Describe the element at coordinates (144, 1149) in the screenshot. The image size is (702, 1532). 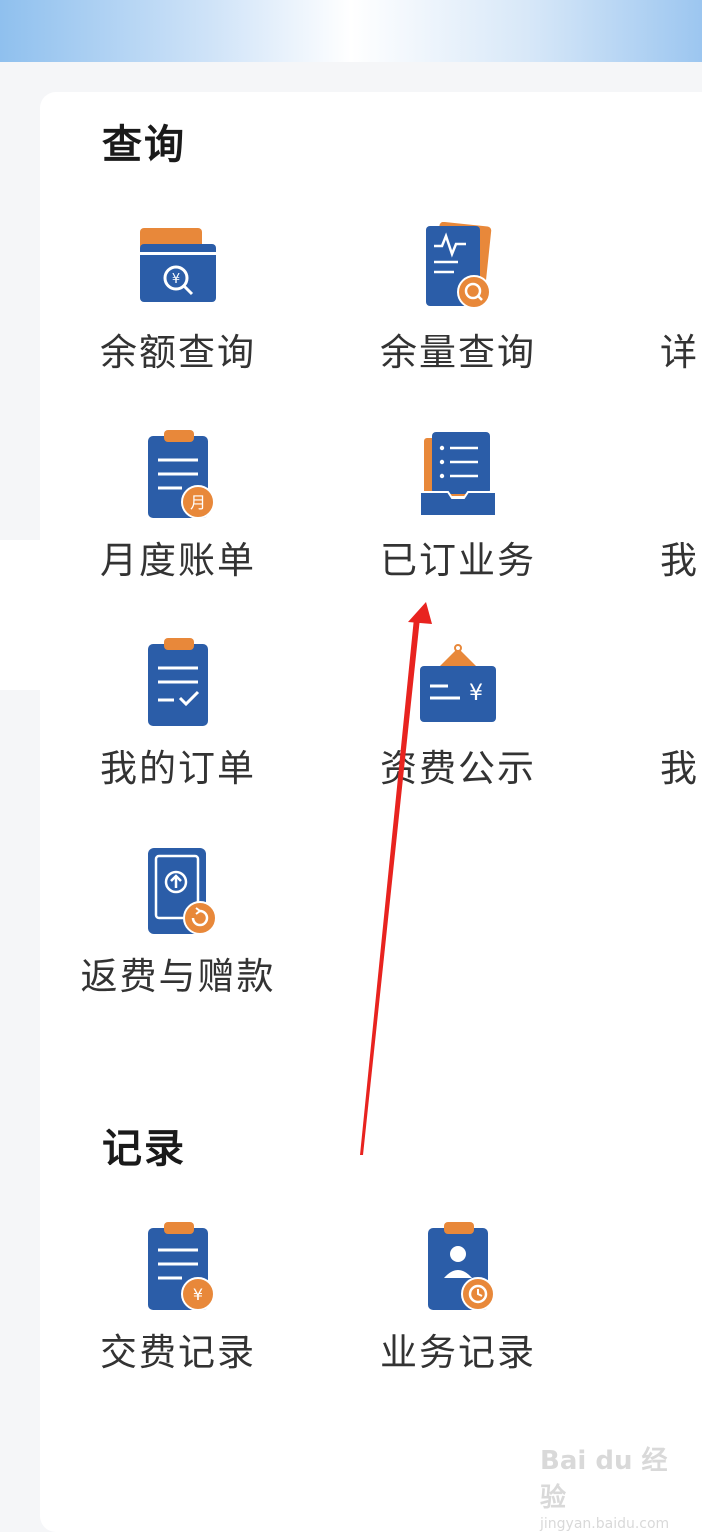
I see `section-title-records: 记录` at that location.